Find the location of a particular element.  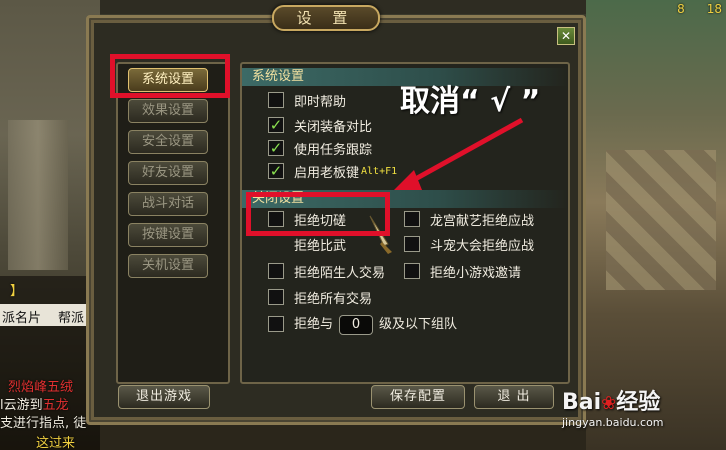

paw-icon: ❀ is located at coordinates (609, 403).